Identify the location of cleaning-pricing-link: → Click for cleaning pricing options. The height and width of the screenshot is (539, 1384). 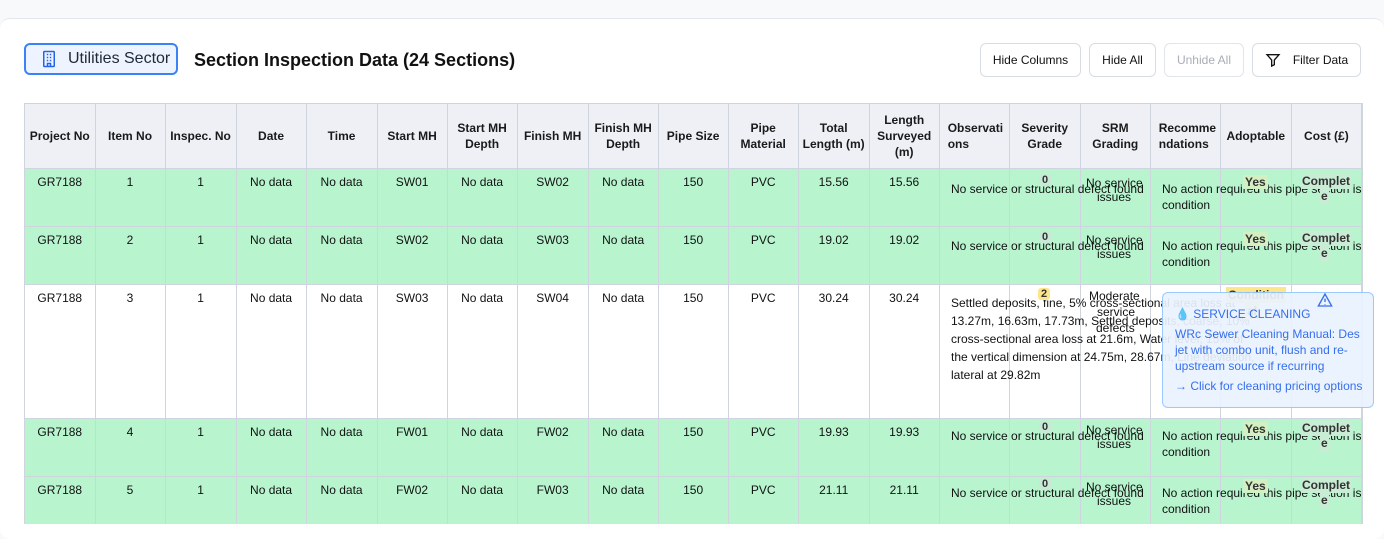
(1268, 386).